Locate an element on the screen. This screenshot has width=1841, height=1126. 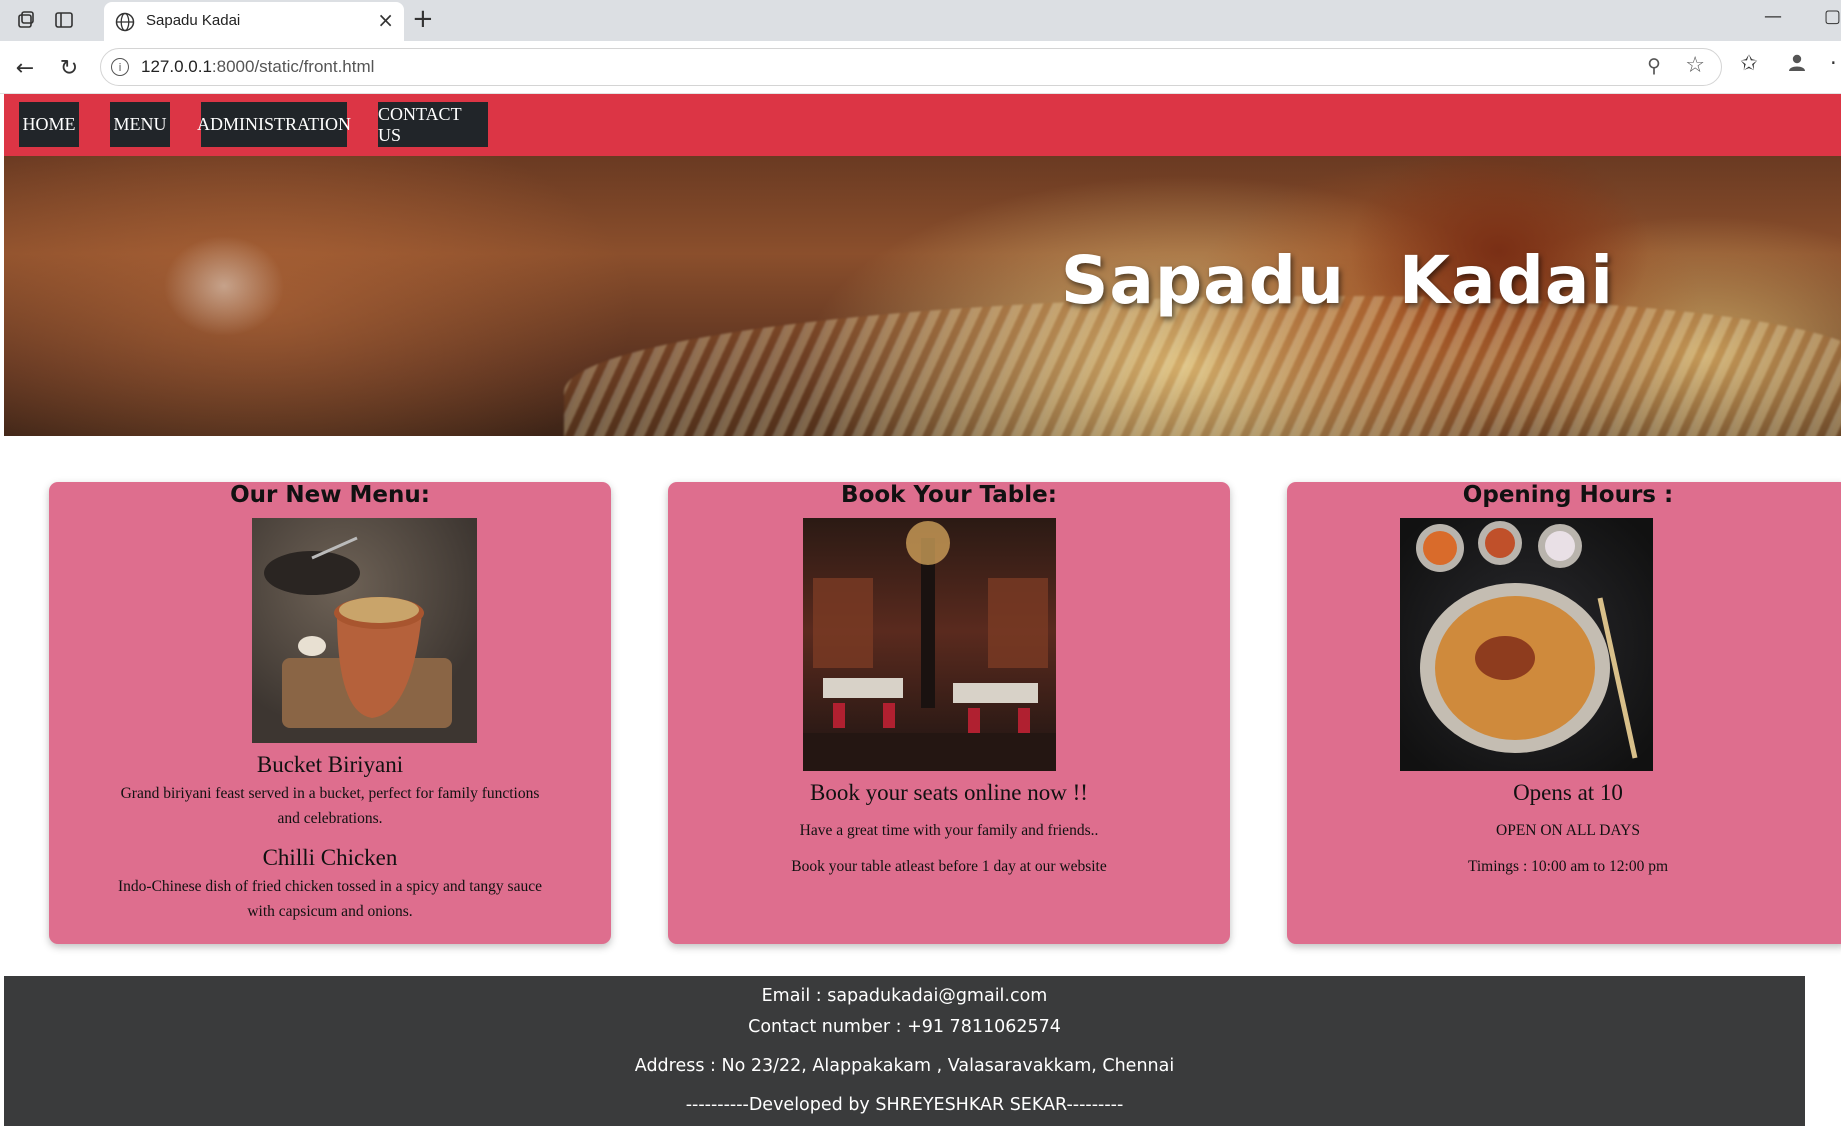
vertical-tabs-icon is located at coordinates (64, 20).